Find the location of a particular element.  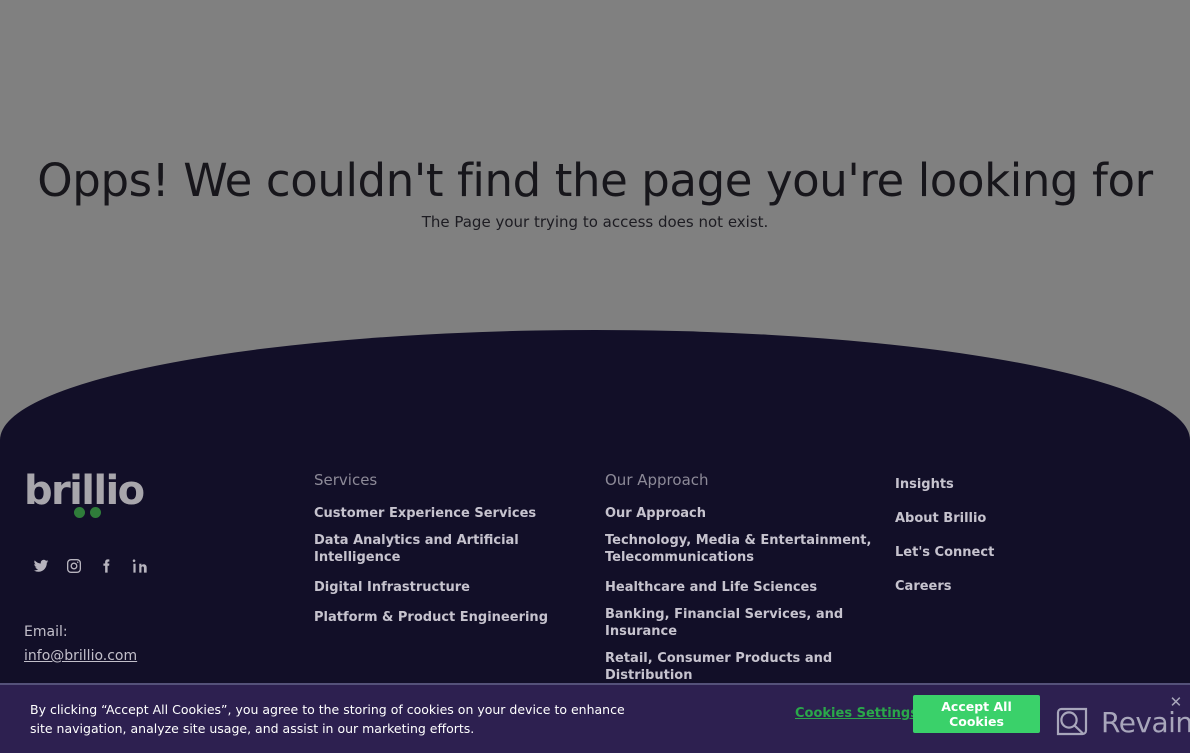

email-link: info@brillio.com is located at coordinates (80, 656).